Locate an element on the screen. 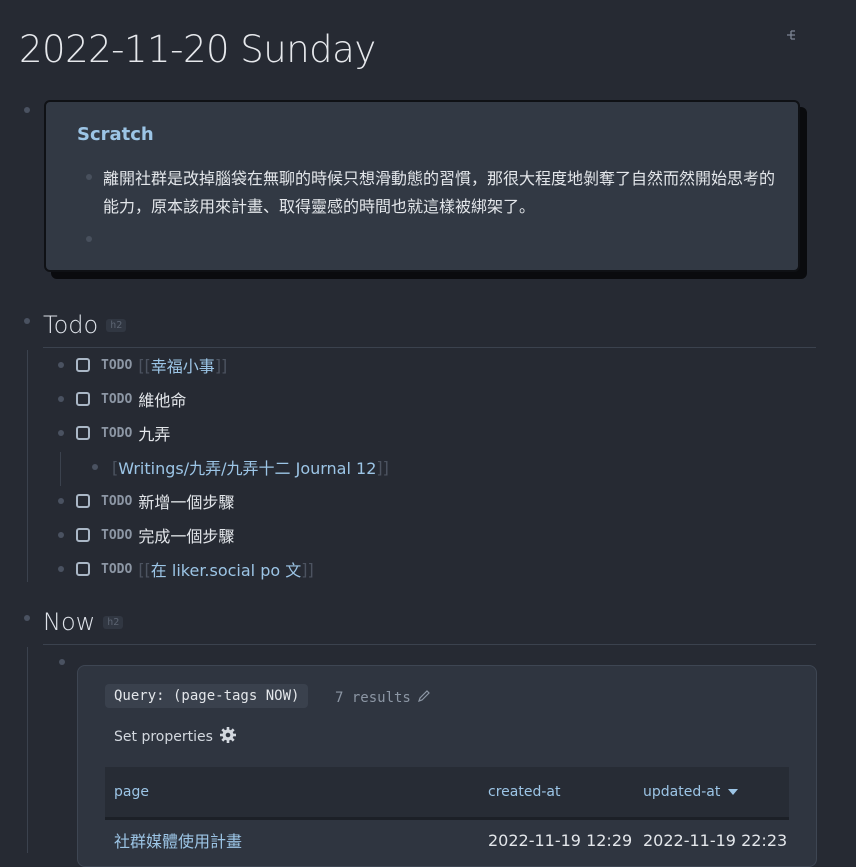 This screenshot has width=856, height=867. sort-desc-icon is located at coordinates (733, 792).